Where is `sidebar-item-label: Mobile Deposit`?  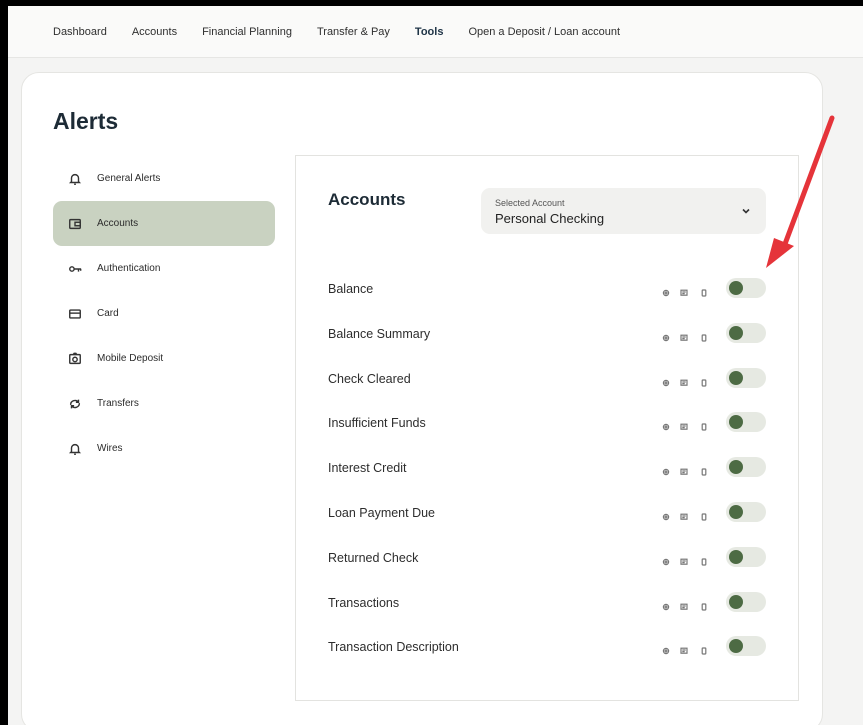
sidebar-item-label: Mobile Deposit is located at coordinates (130, 358).